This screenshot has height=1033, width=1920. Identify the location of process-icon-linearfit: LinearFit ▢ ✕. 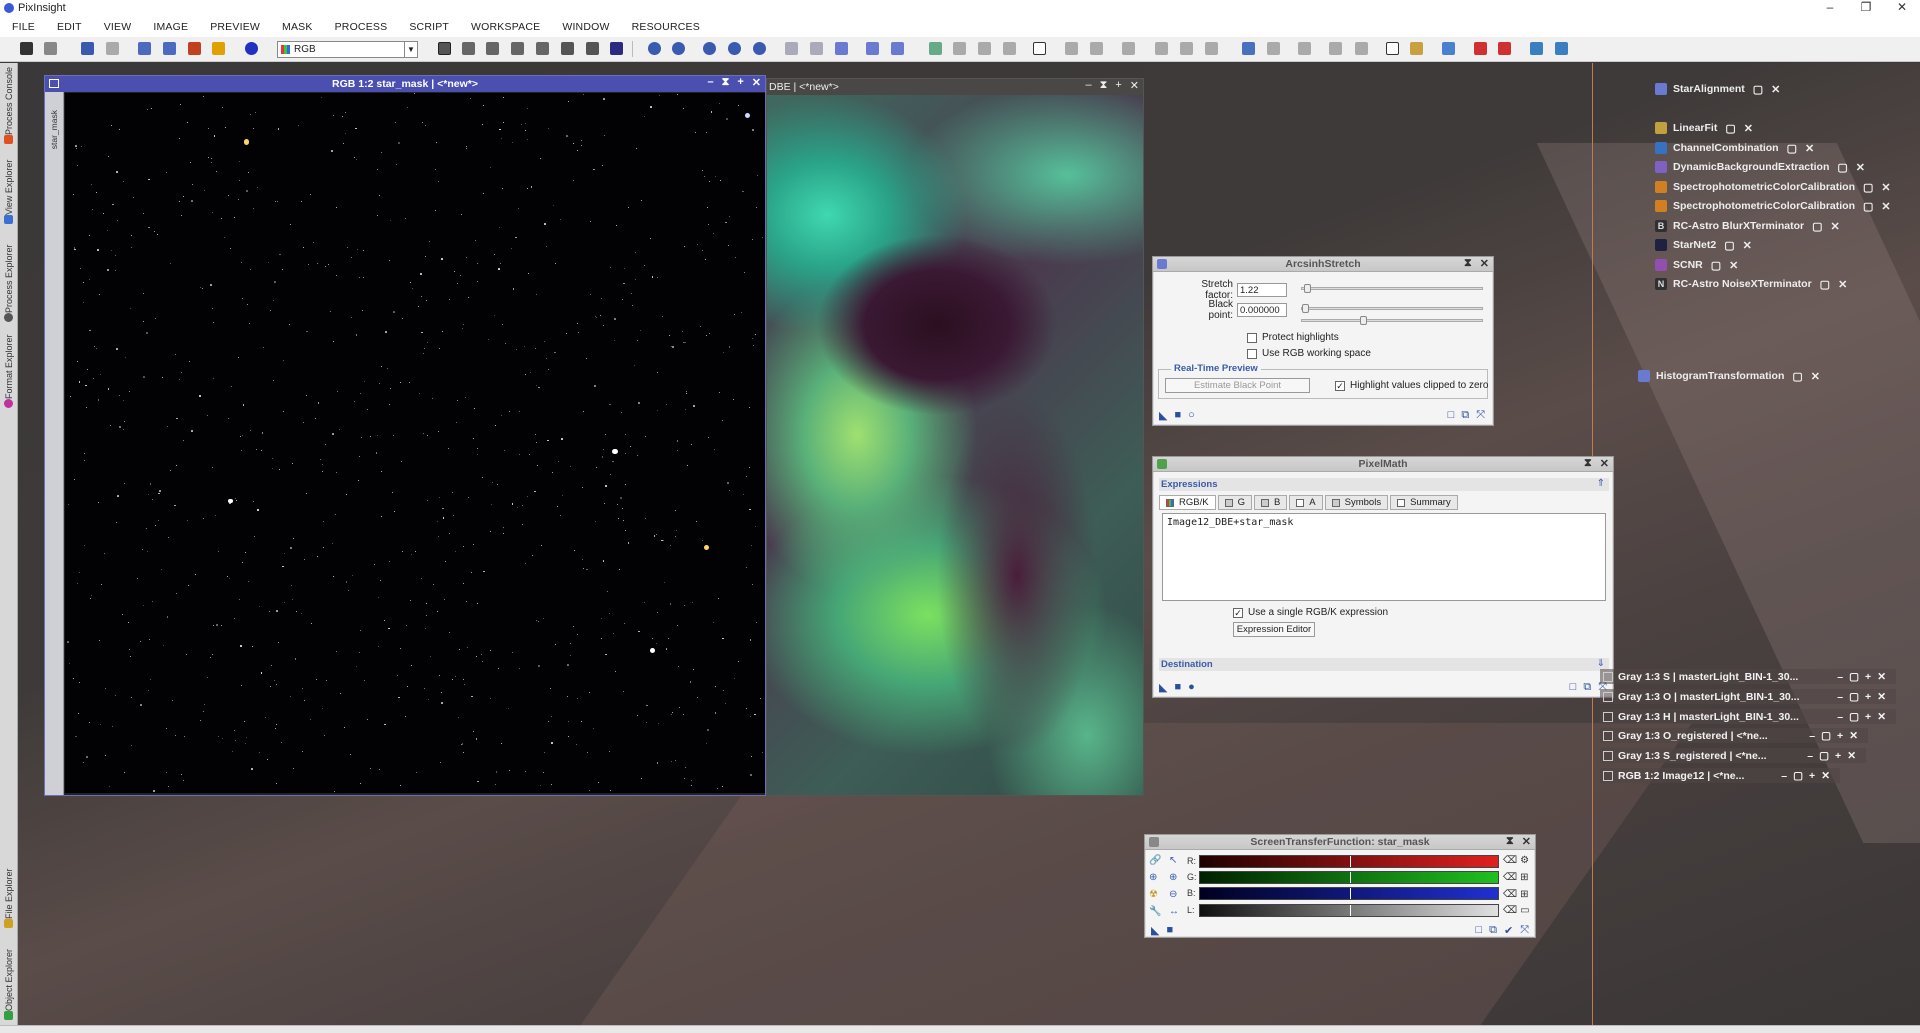
(1704, 128).